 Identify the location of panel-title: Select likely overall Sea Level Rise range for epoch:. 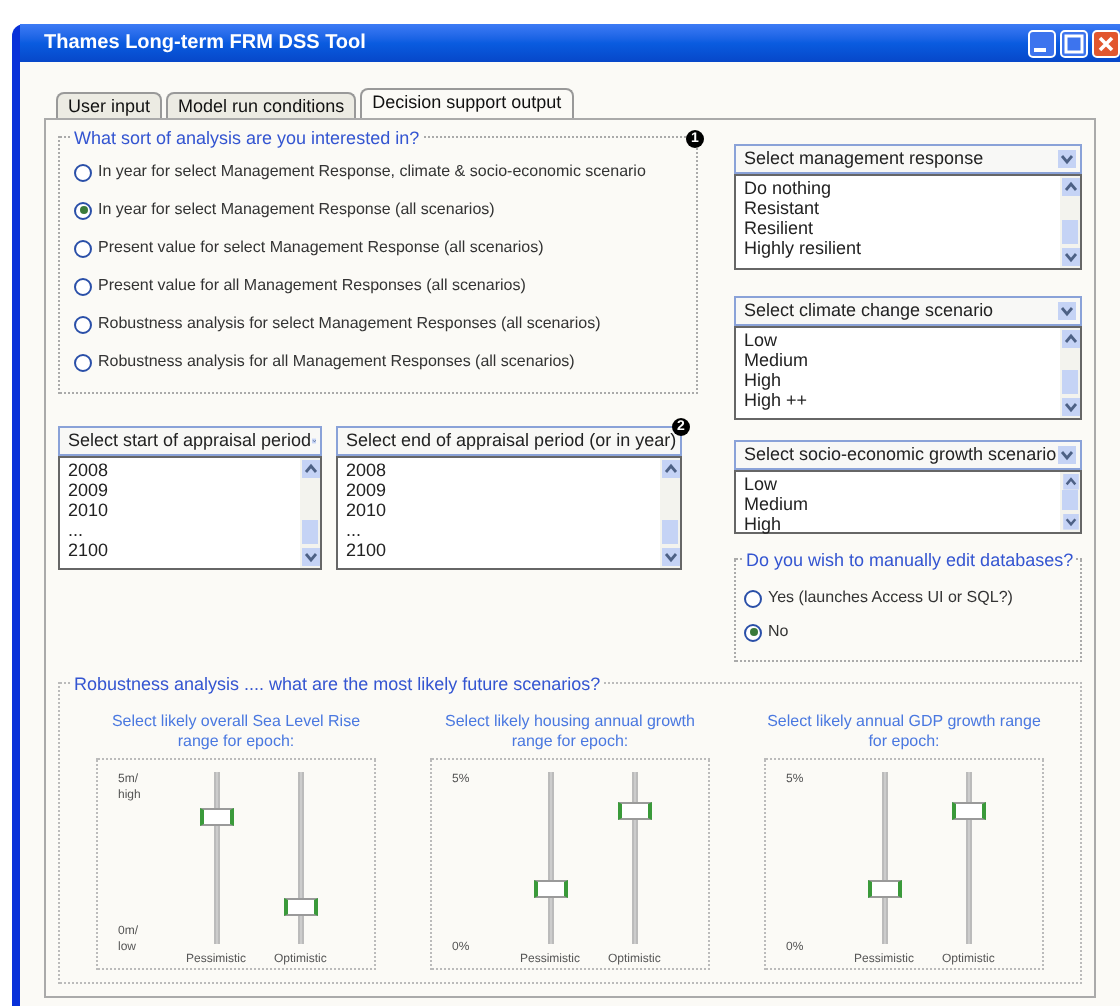
(236, 732).